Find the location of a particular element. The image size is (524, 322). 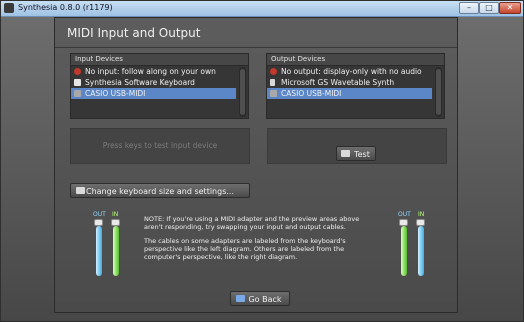

output-device-no-output: No output: display-only with no audio is located at coordinates (349, 71).